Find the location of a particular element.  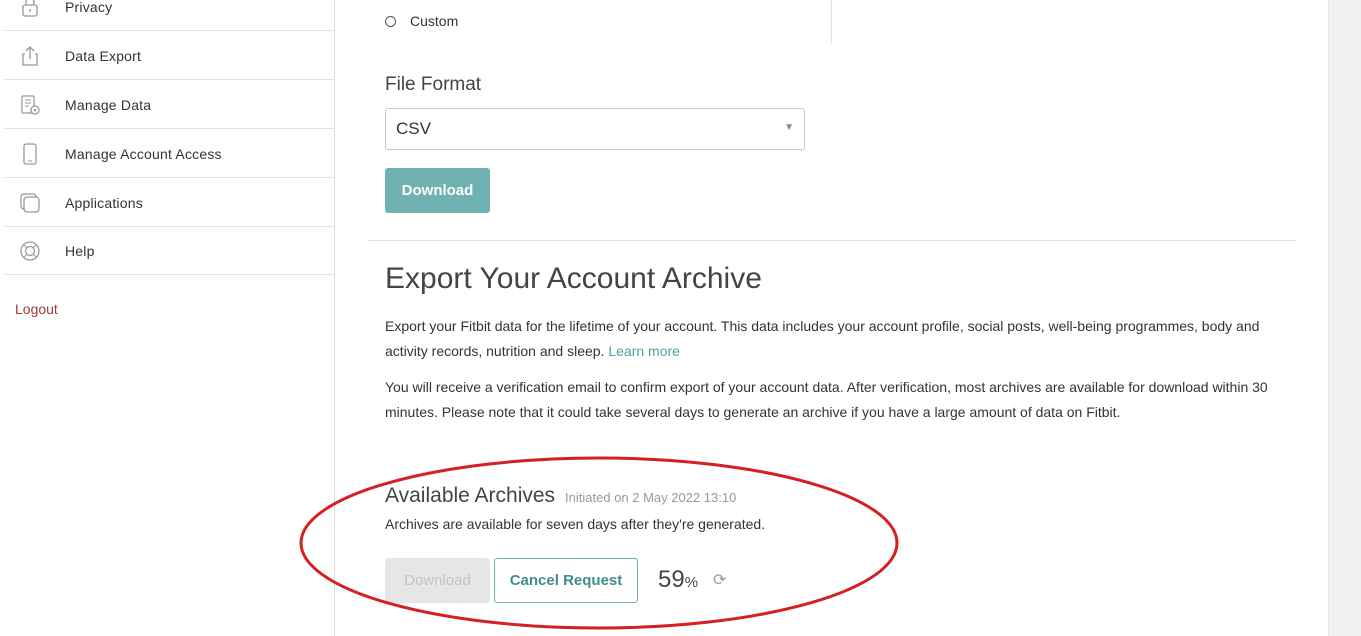

sidebar-item-label: Privacy is located at coordinates (89, 7).